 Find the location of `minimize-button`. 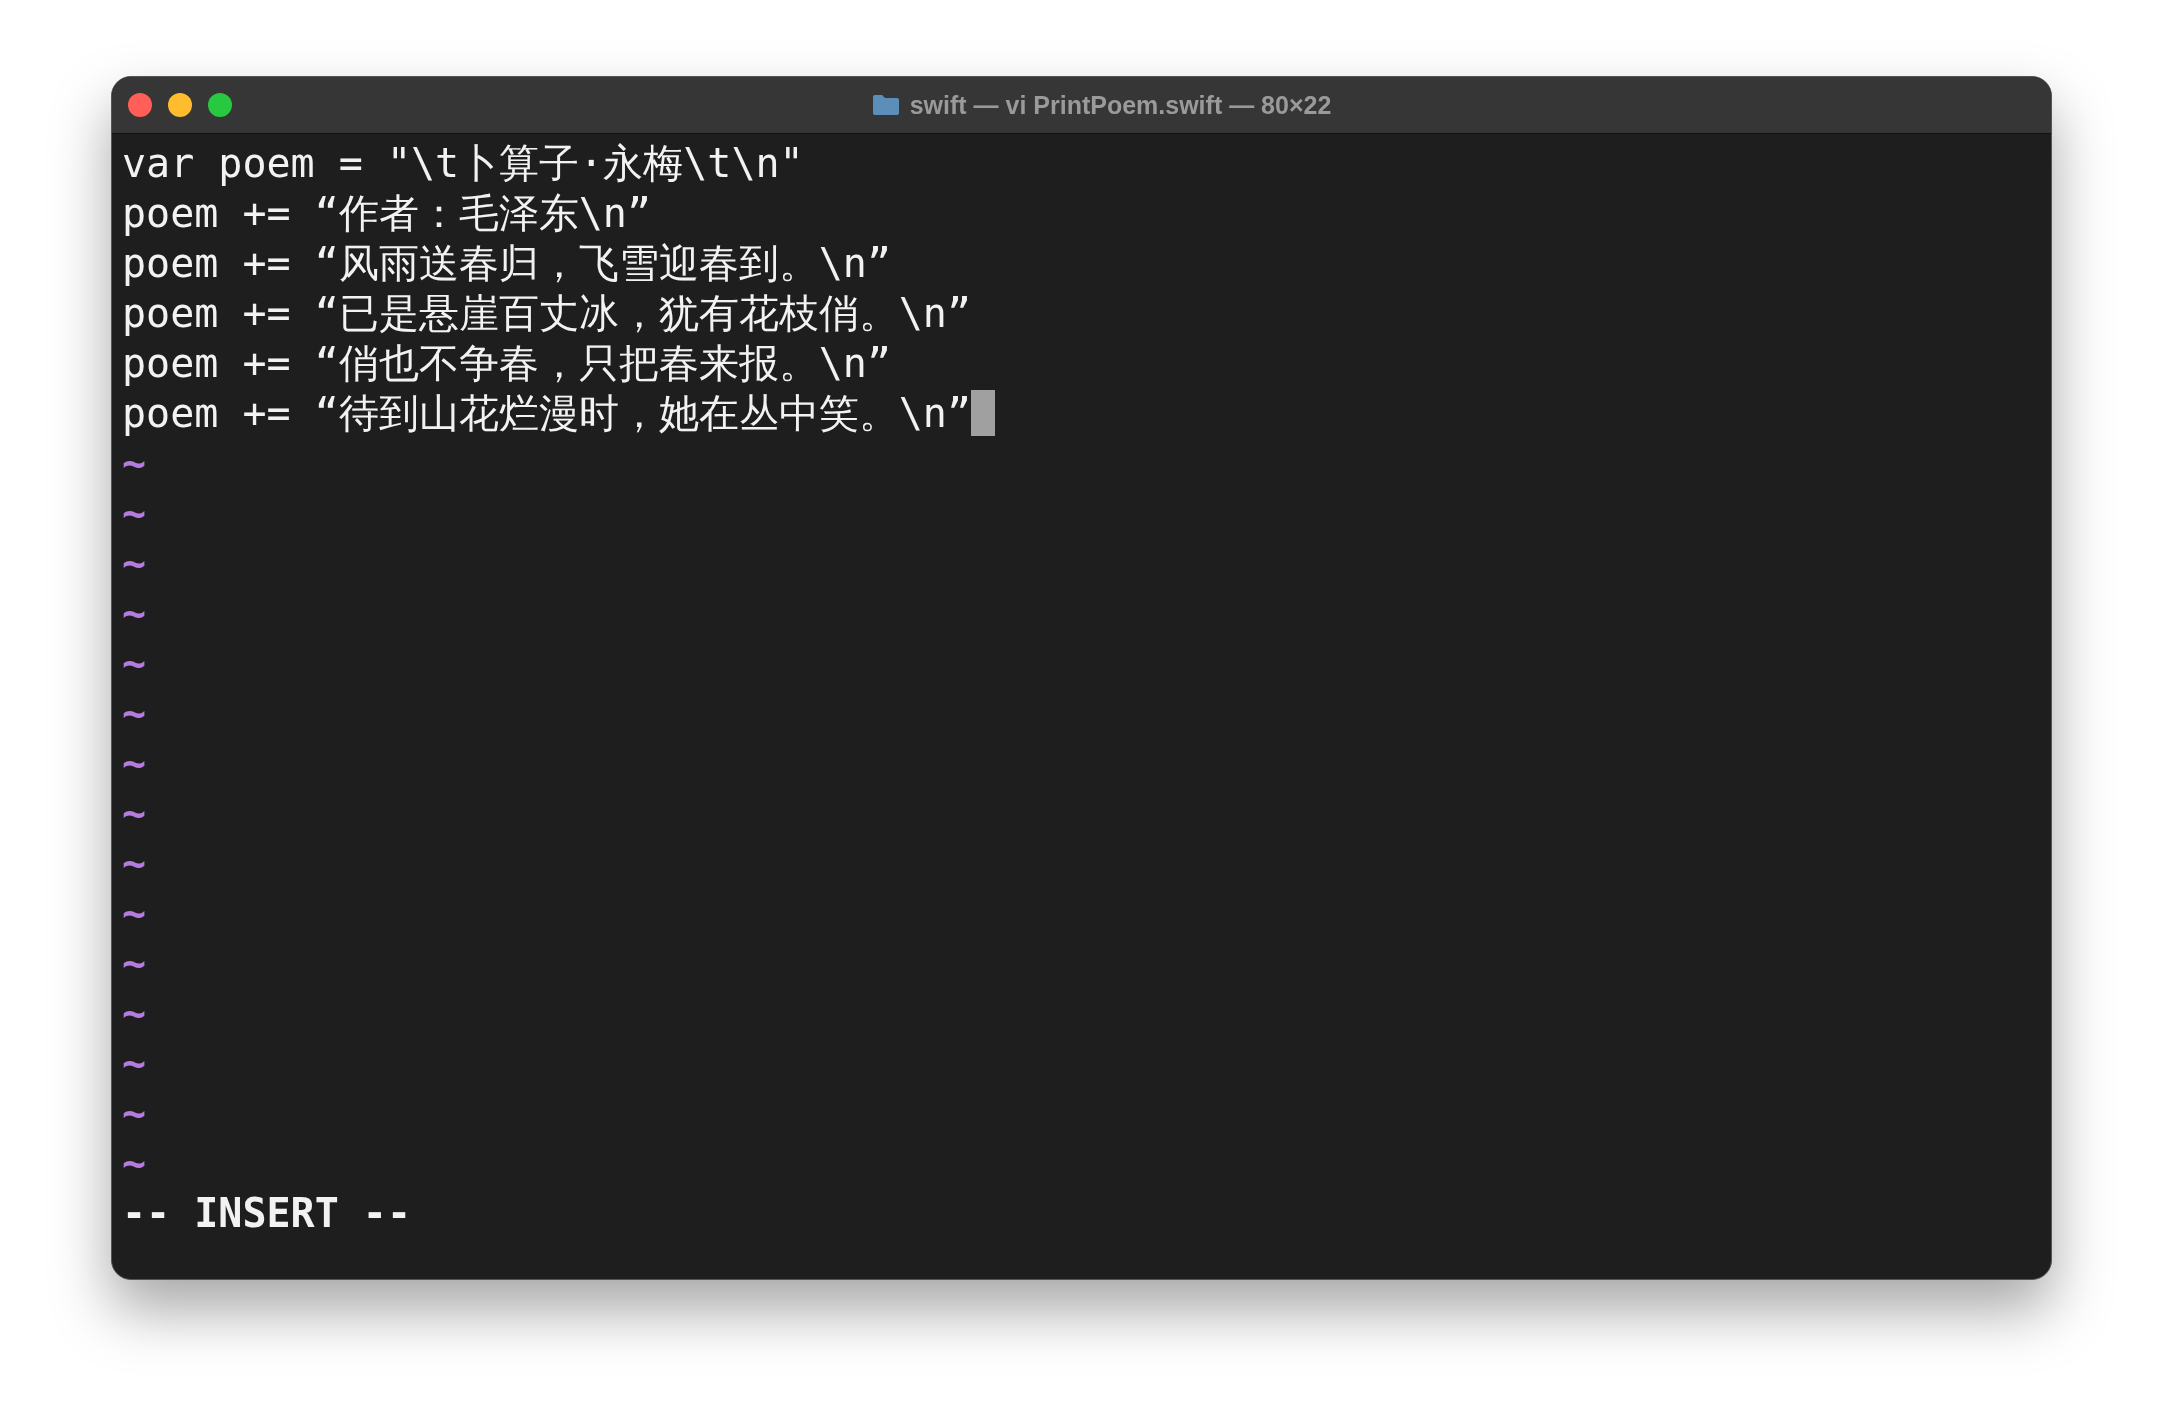

minimize-button is located at coordinates (180, 105).